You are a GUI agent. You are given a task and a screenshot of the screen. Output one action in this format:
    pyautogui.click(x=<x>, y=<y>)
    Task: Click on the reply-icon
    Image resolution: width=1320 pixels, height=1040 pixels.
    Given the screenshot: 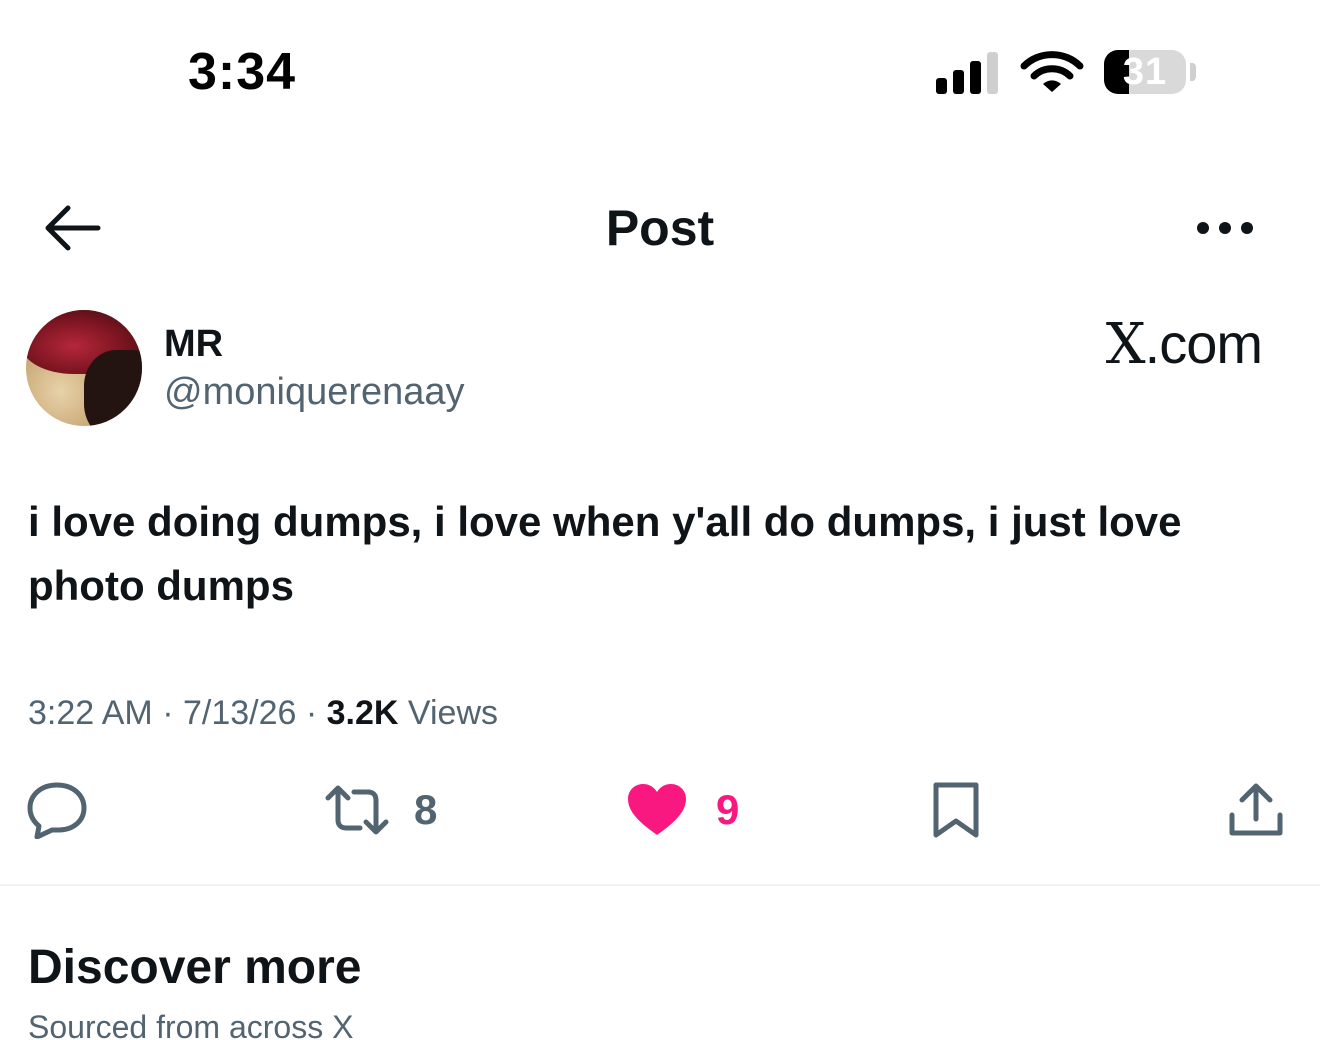 What is the action you would take?
    pyautogui.click(x=57, y=810)
    